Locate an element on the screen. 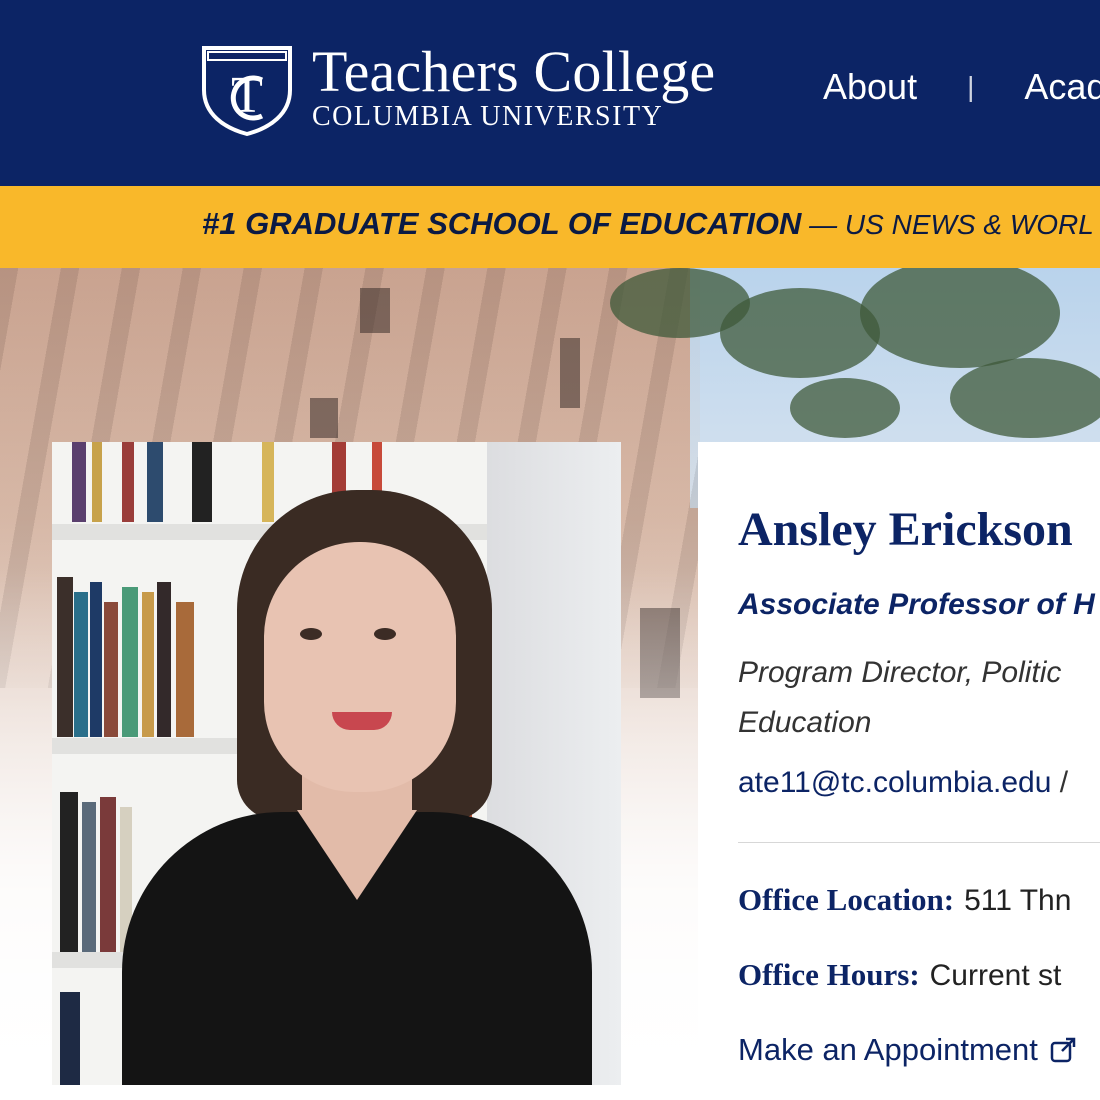 This screenshot has width=1100, height=1100. office-hours-value: Current st is located at coordinates (995, 975).